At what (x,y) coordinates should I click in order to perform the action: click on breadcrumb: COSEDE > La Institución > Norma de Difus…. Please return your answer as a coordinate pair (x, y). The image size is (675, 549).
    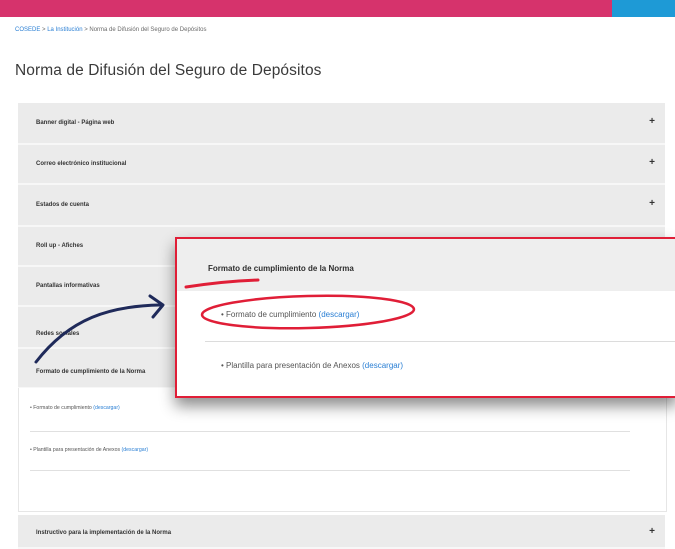
    Looking at the image, I should click on (110, 30).